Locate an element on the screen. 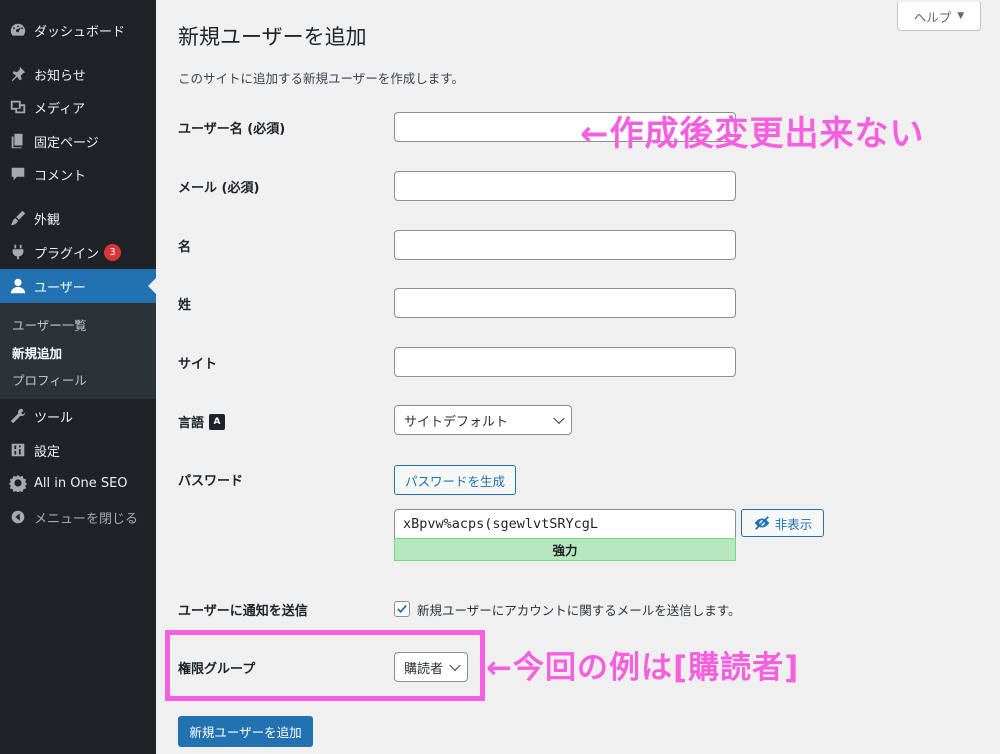 This screenshot has height=754, width=1000. submenu-item-profile: プロフィール is located at coordinates (49, 379).